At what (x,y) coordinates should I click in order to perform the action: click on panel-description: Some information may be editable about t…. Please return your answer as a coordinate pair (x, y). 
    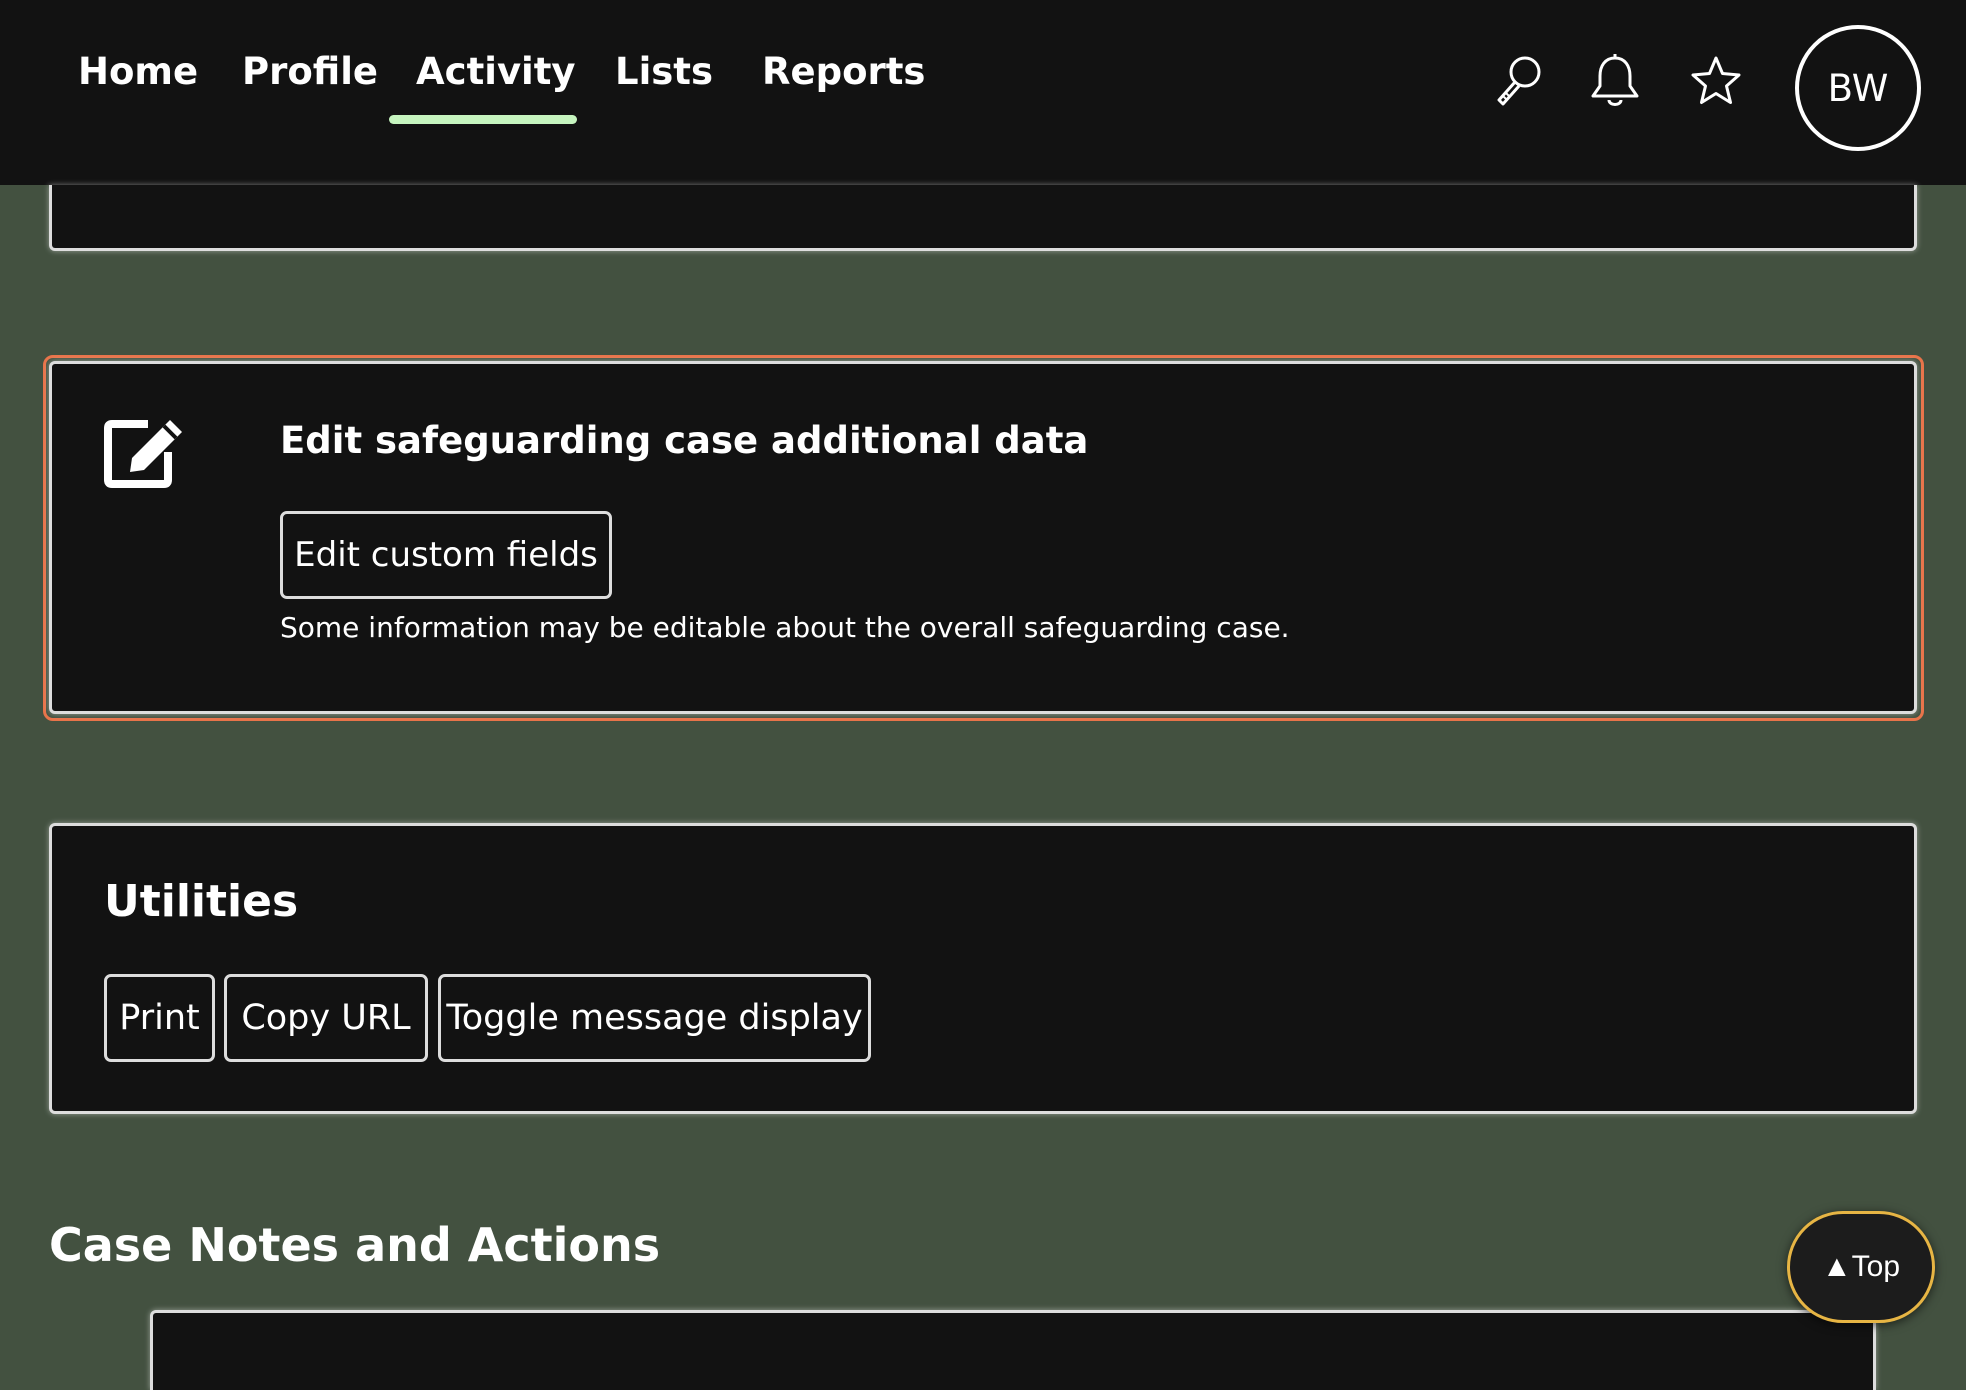
    Looking at the image, I should click on (785, 627).